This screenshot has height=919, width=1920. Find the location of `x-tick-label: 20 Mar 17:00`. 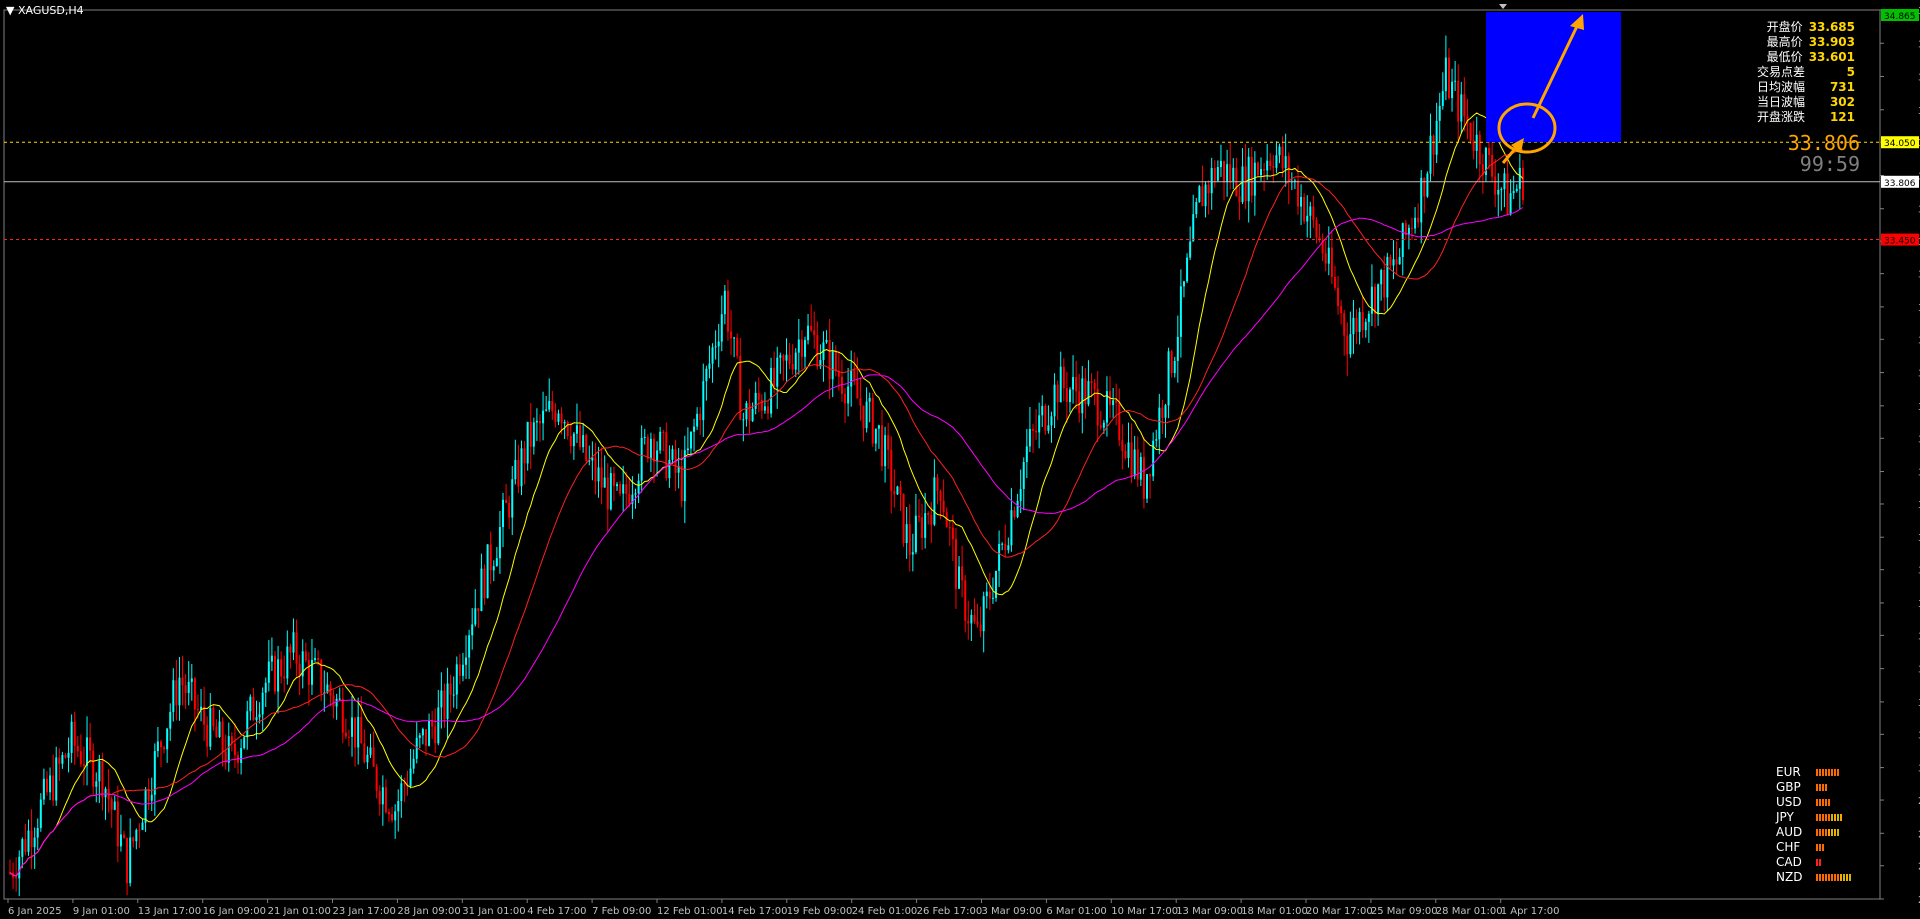

x-tick-label: 20 Mar 17:00 is located at coordinates (1339, 911).